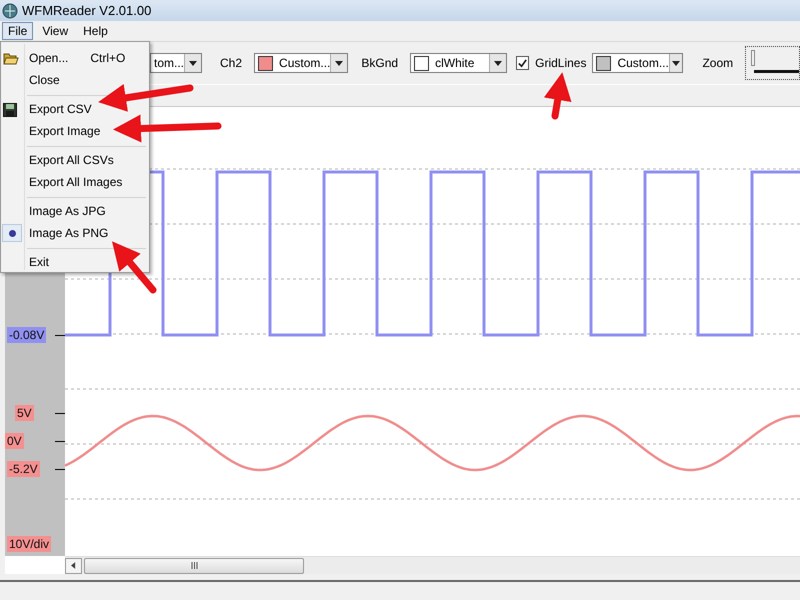  Describe the element at coordinates (66, 131) in the screenshot. I see `menu-item: Export Image` at that location.